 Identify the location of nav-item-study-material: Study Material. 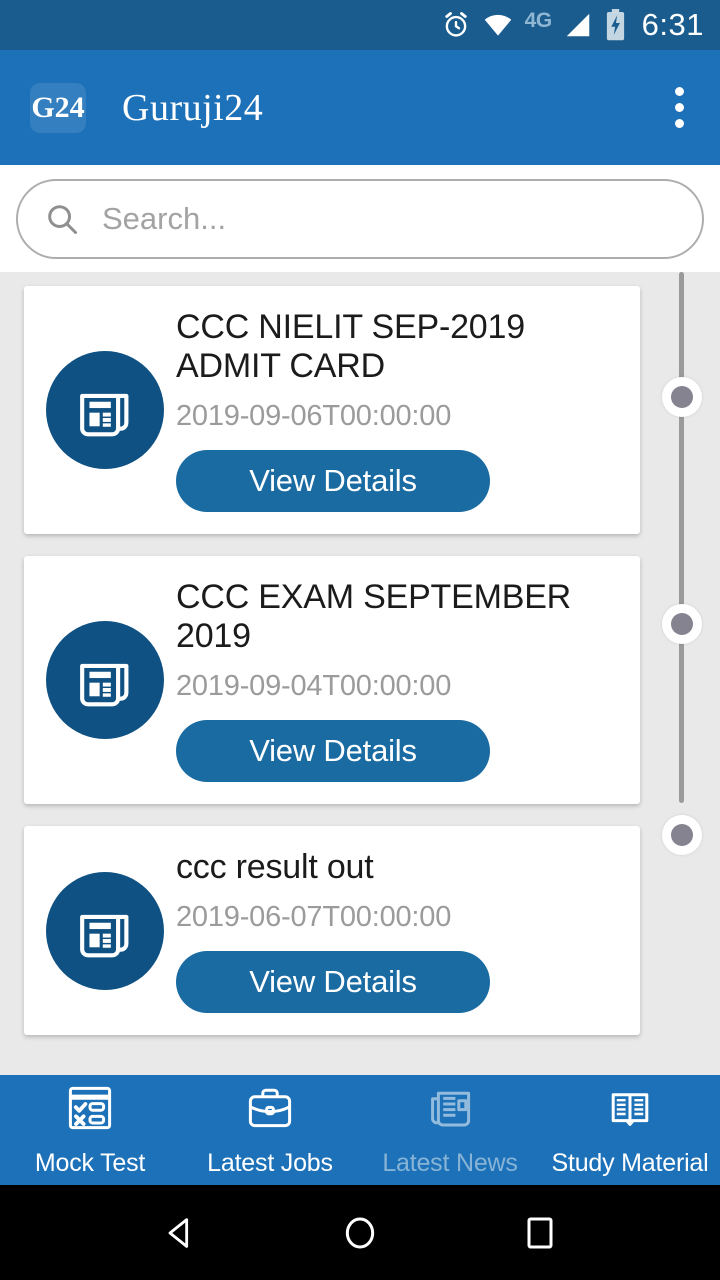
(630, 1130).